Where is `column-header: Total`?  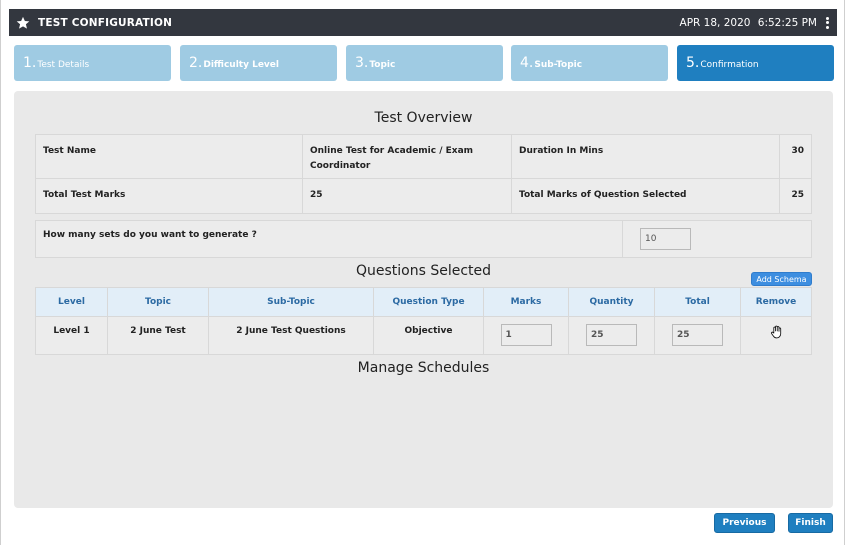
column-header: Total is located at coordinates (698, 302).